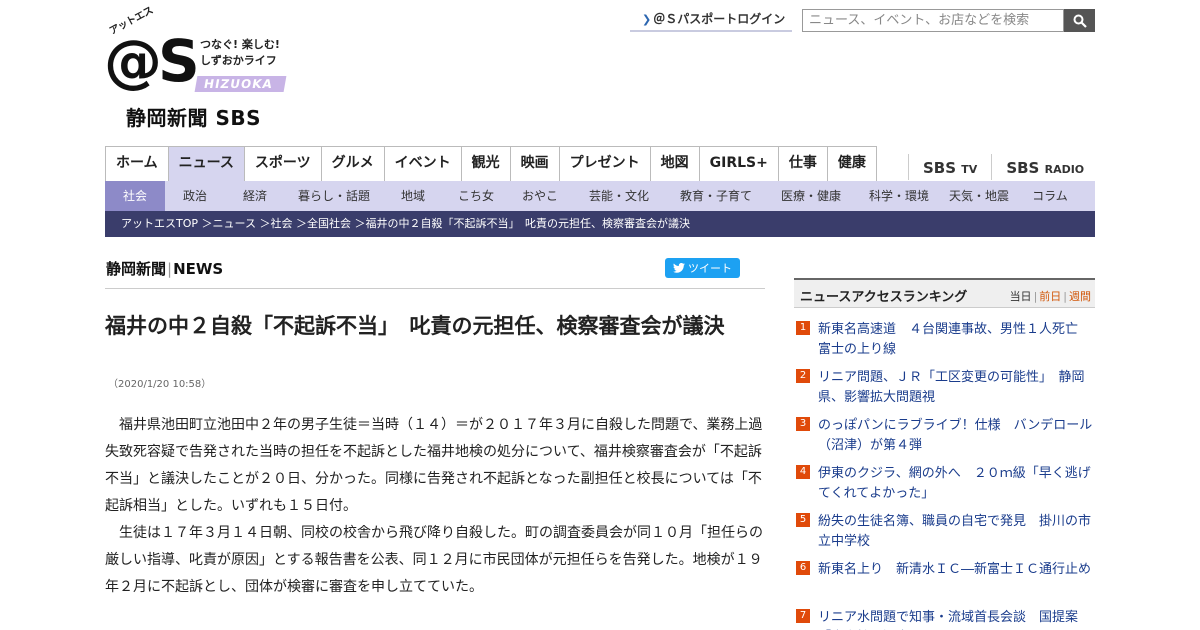  Describe the element at coordinates (435, 288) in the screenshot. I see `source-divider` at that location.